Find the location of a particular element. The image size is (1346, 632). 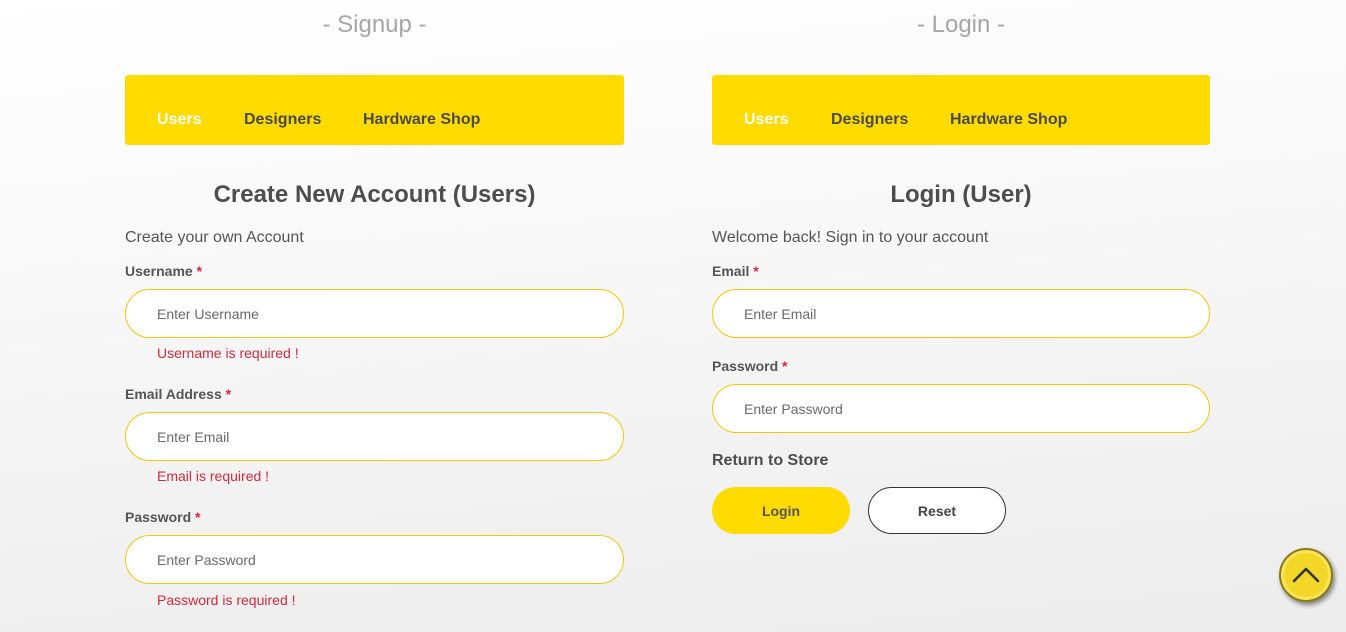

login-tab-hardware-shop: Hardware Shop is located at coordinates (1008, 120).